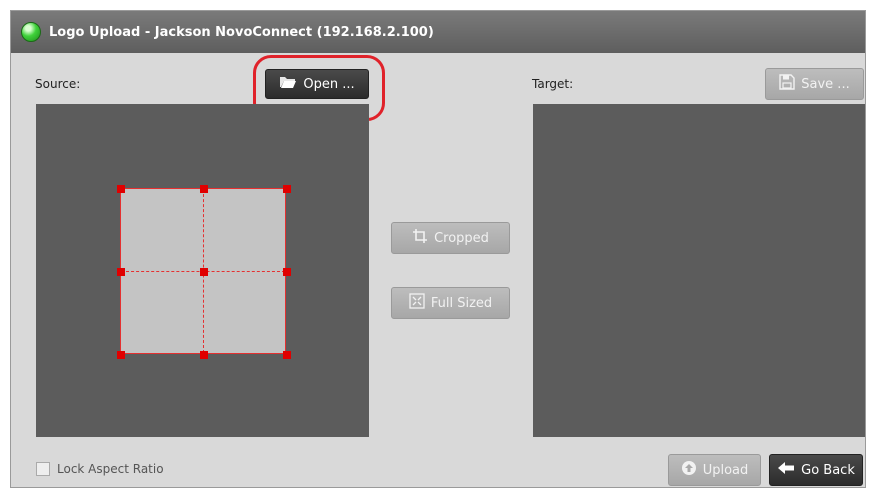  Describe the element at coordinates (43, 469) in the screenshot. I see `lock-aspect-ratio-checkbox` at that location.